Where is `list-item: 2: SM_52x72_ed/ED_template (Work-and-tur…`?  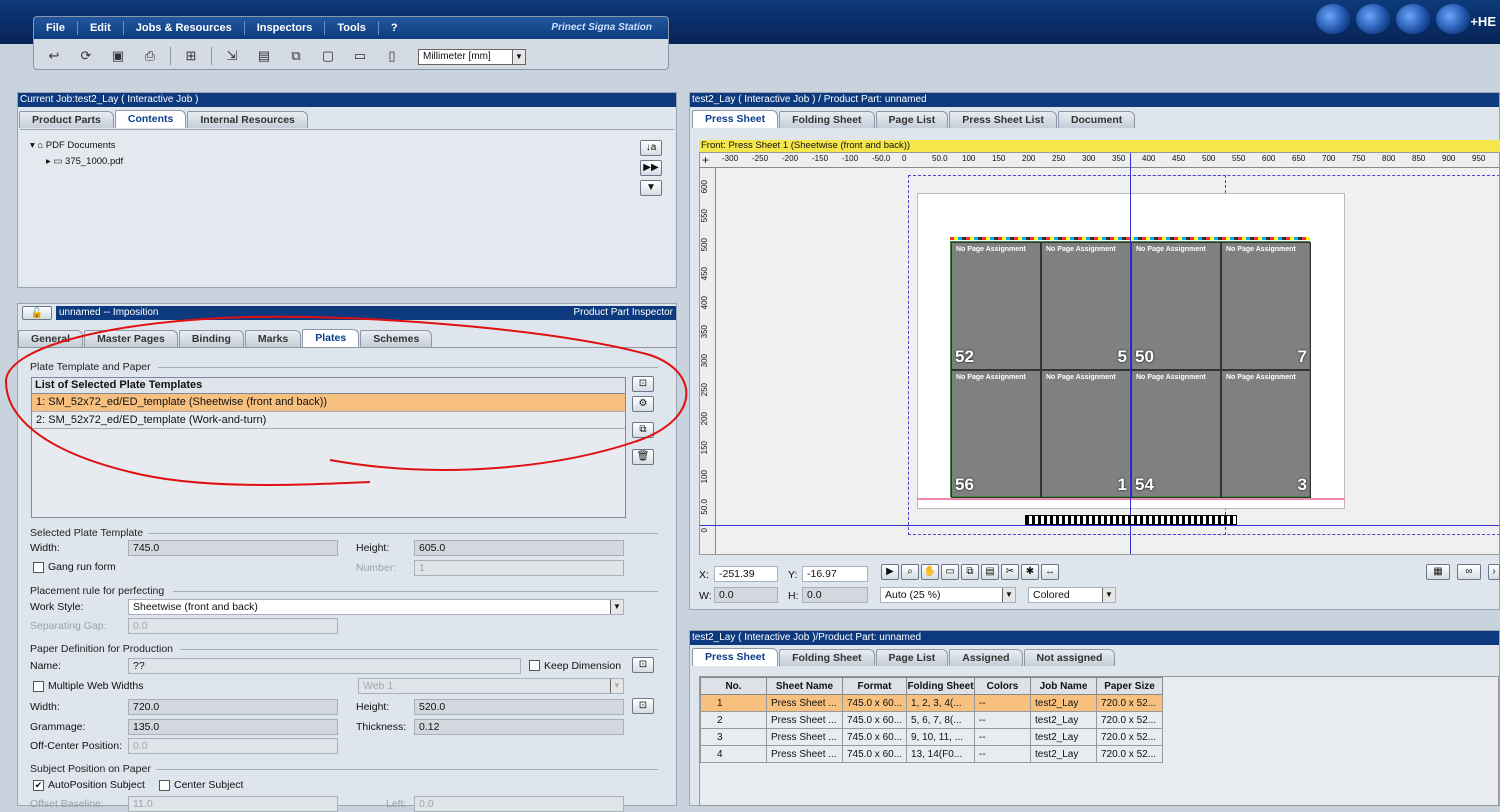 list-item: 2: SM_52x72_ed/ED_template (Work-and-tur… is located at coordinates (328, 420).